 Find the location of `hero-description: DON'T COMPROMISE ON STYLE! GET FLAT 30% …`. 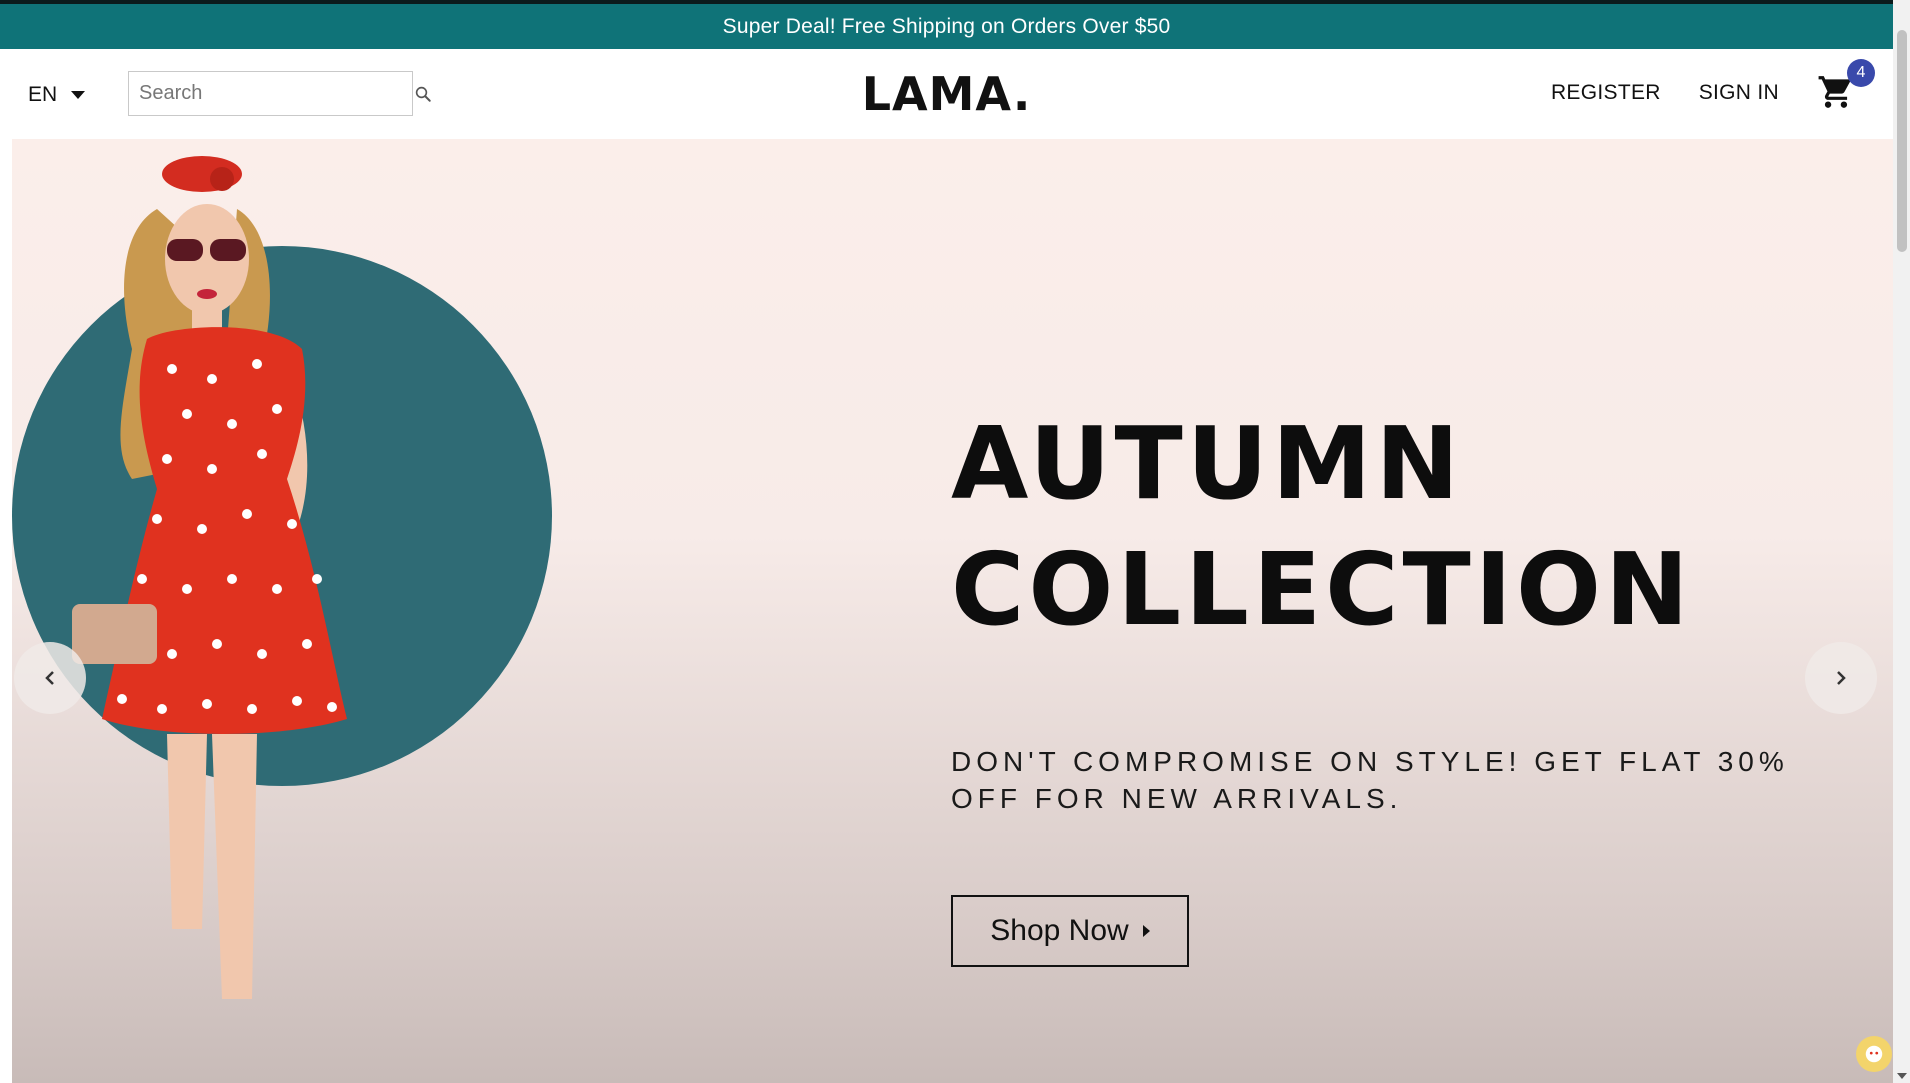

hero-description: DON'T COMPROMISE ON STYLE! GET FLAT 30% … is located at coordinates (1370, 780).